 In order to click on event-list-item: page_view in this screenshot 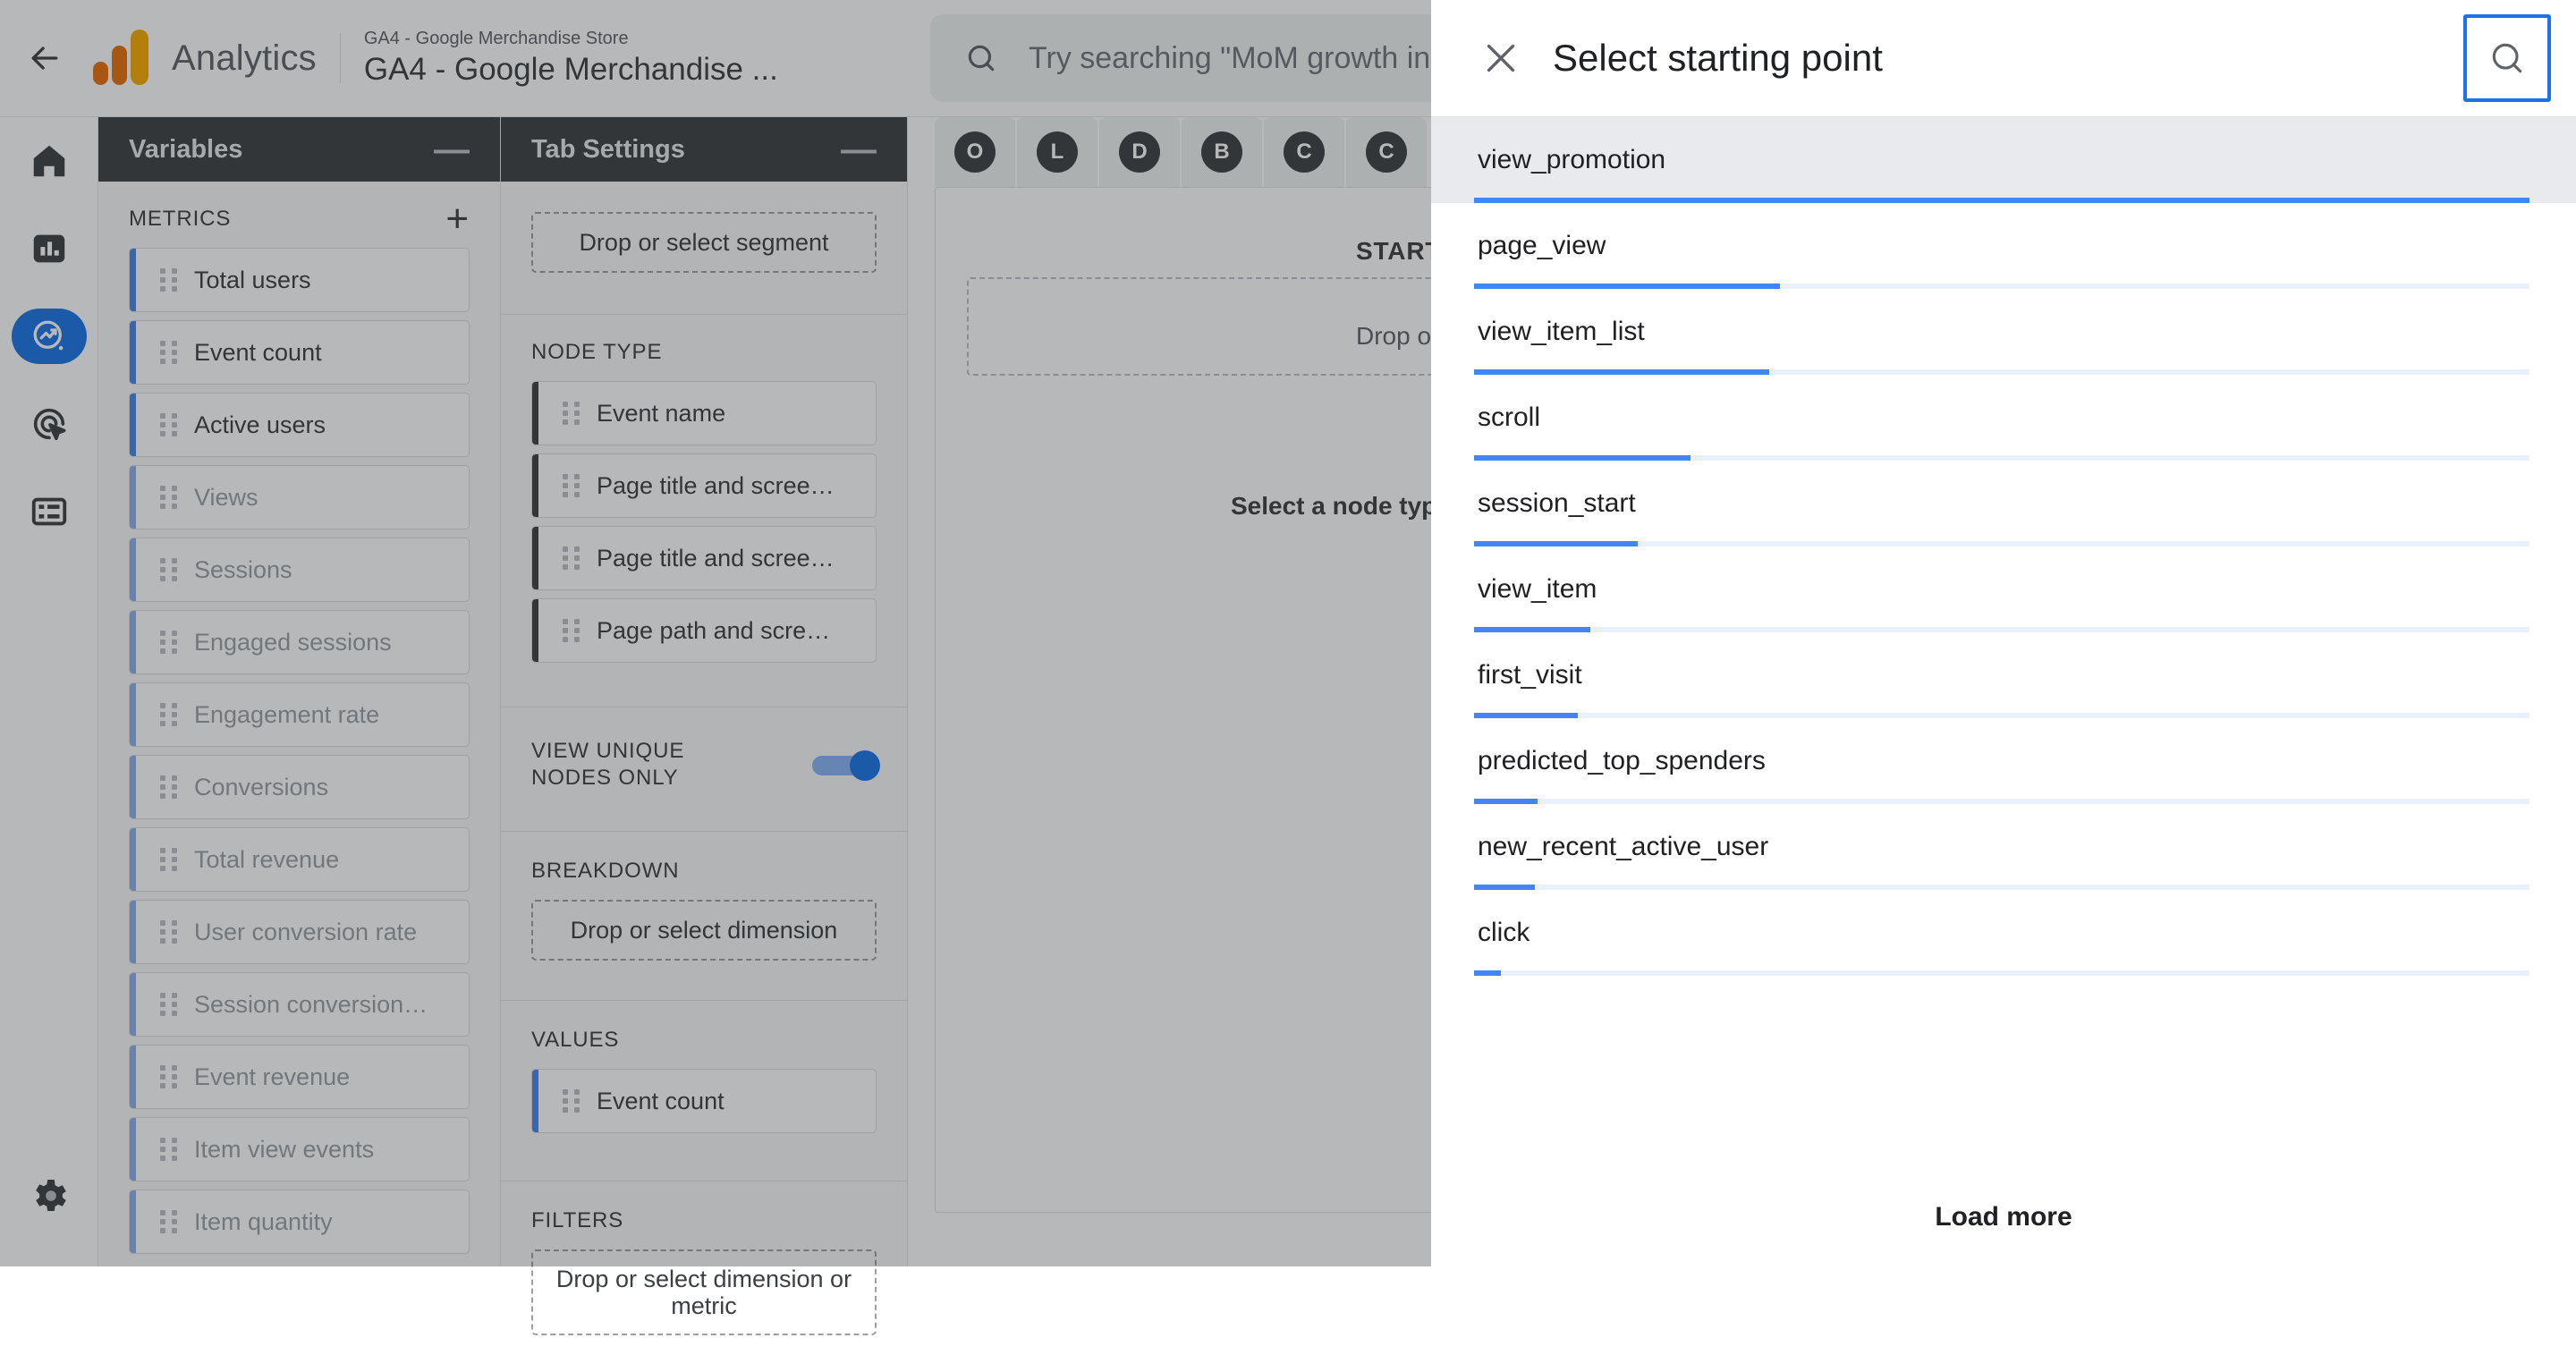, I will do `click(2003, 246)`.